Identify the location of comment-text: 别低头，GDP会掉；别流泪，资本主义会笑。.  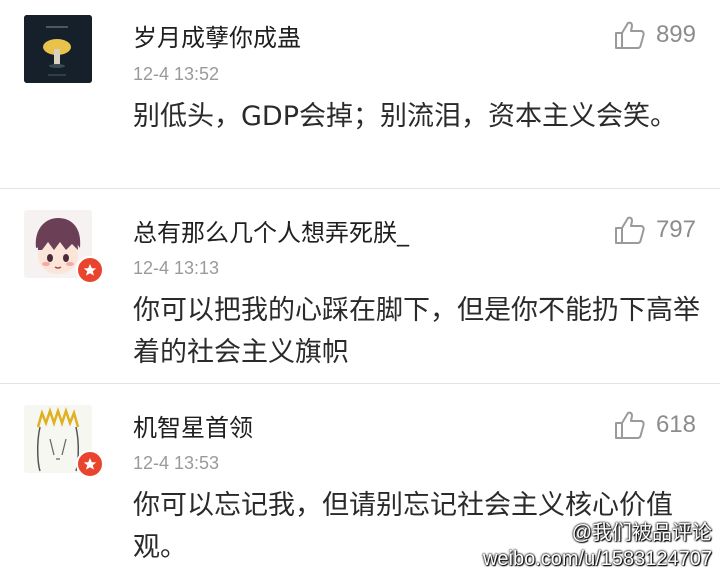
(405, 116).